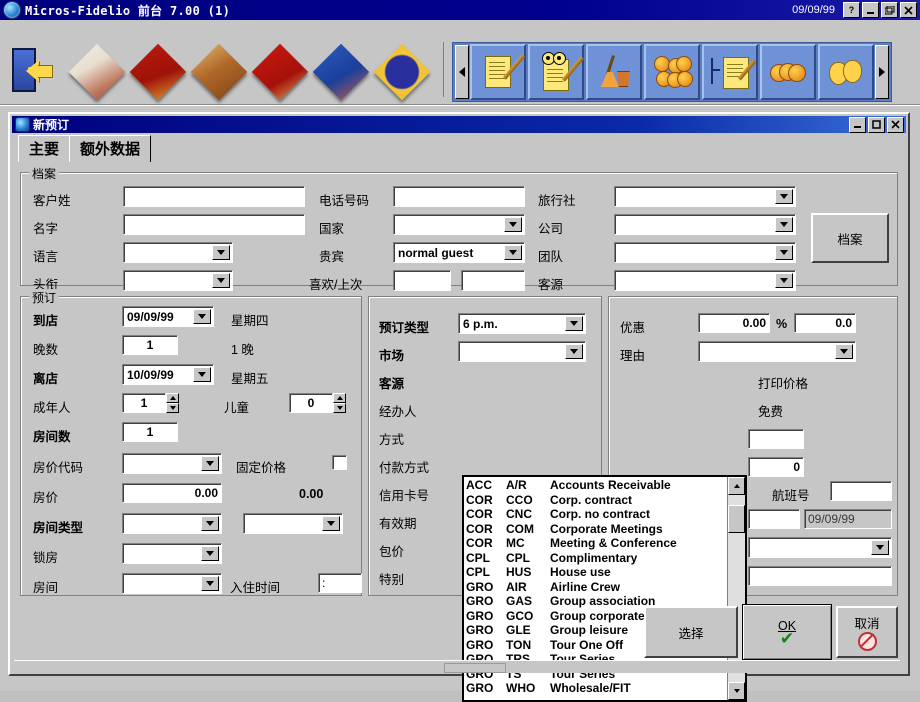  Describe the element at coordinates (339, 398) in the screenshot. I see `children-stepper-up` at that location.